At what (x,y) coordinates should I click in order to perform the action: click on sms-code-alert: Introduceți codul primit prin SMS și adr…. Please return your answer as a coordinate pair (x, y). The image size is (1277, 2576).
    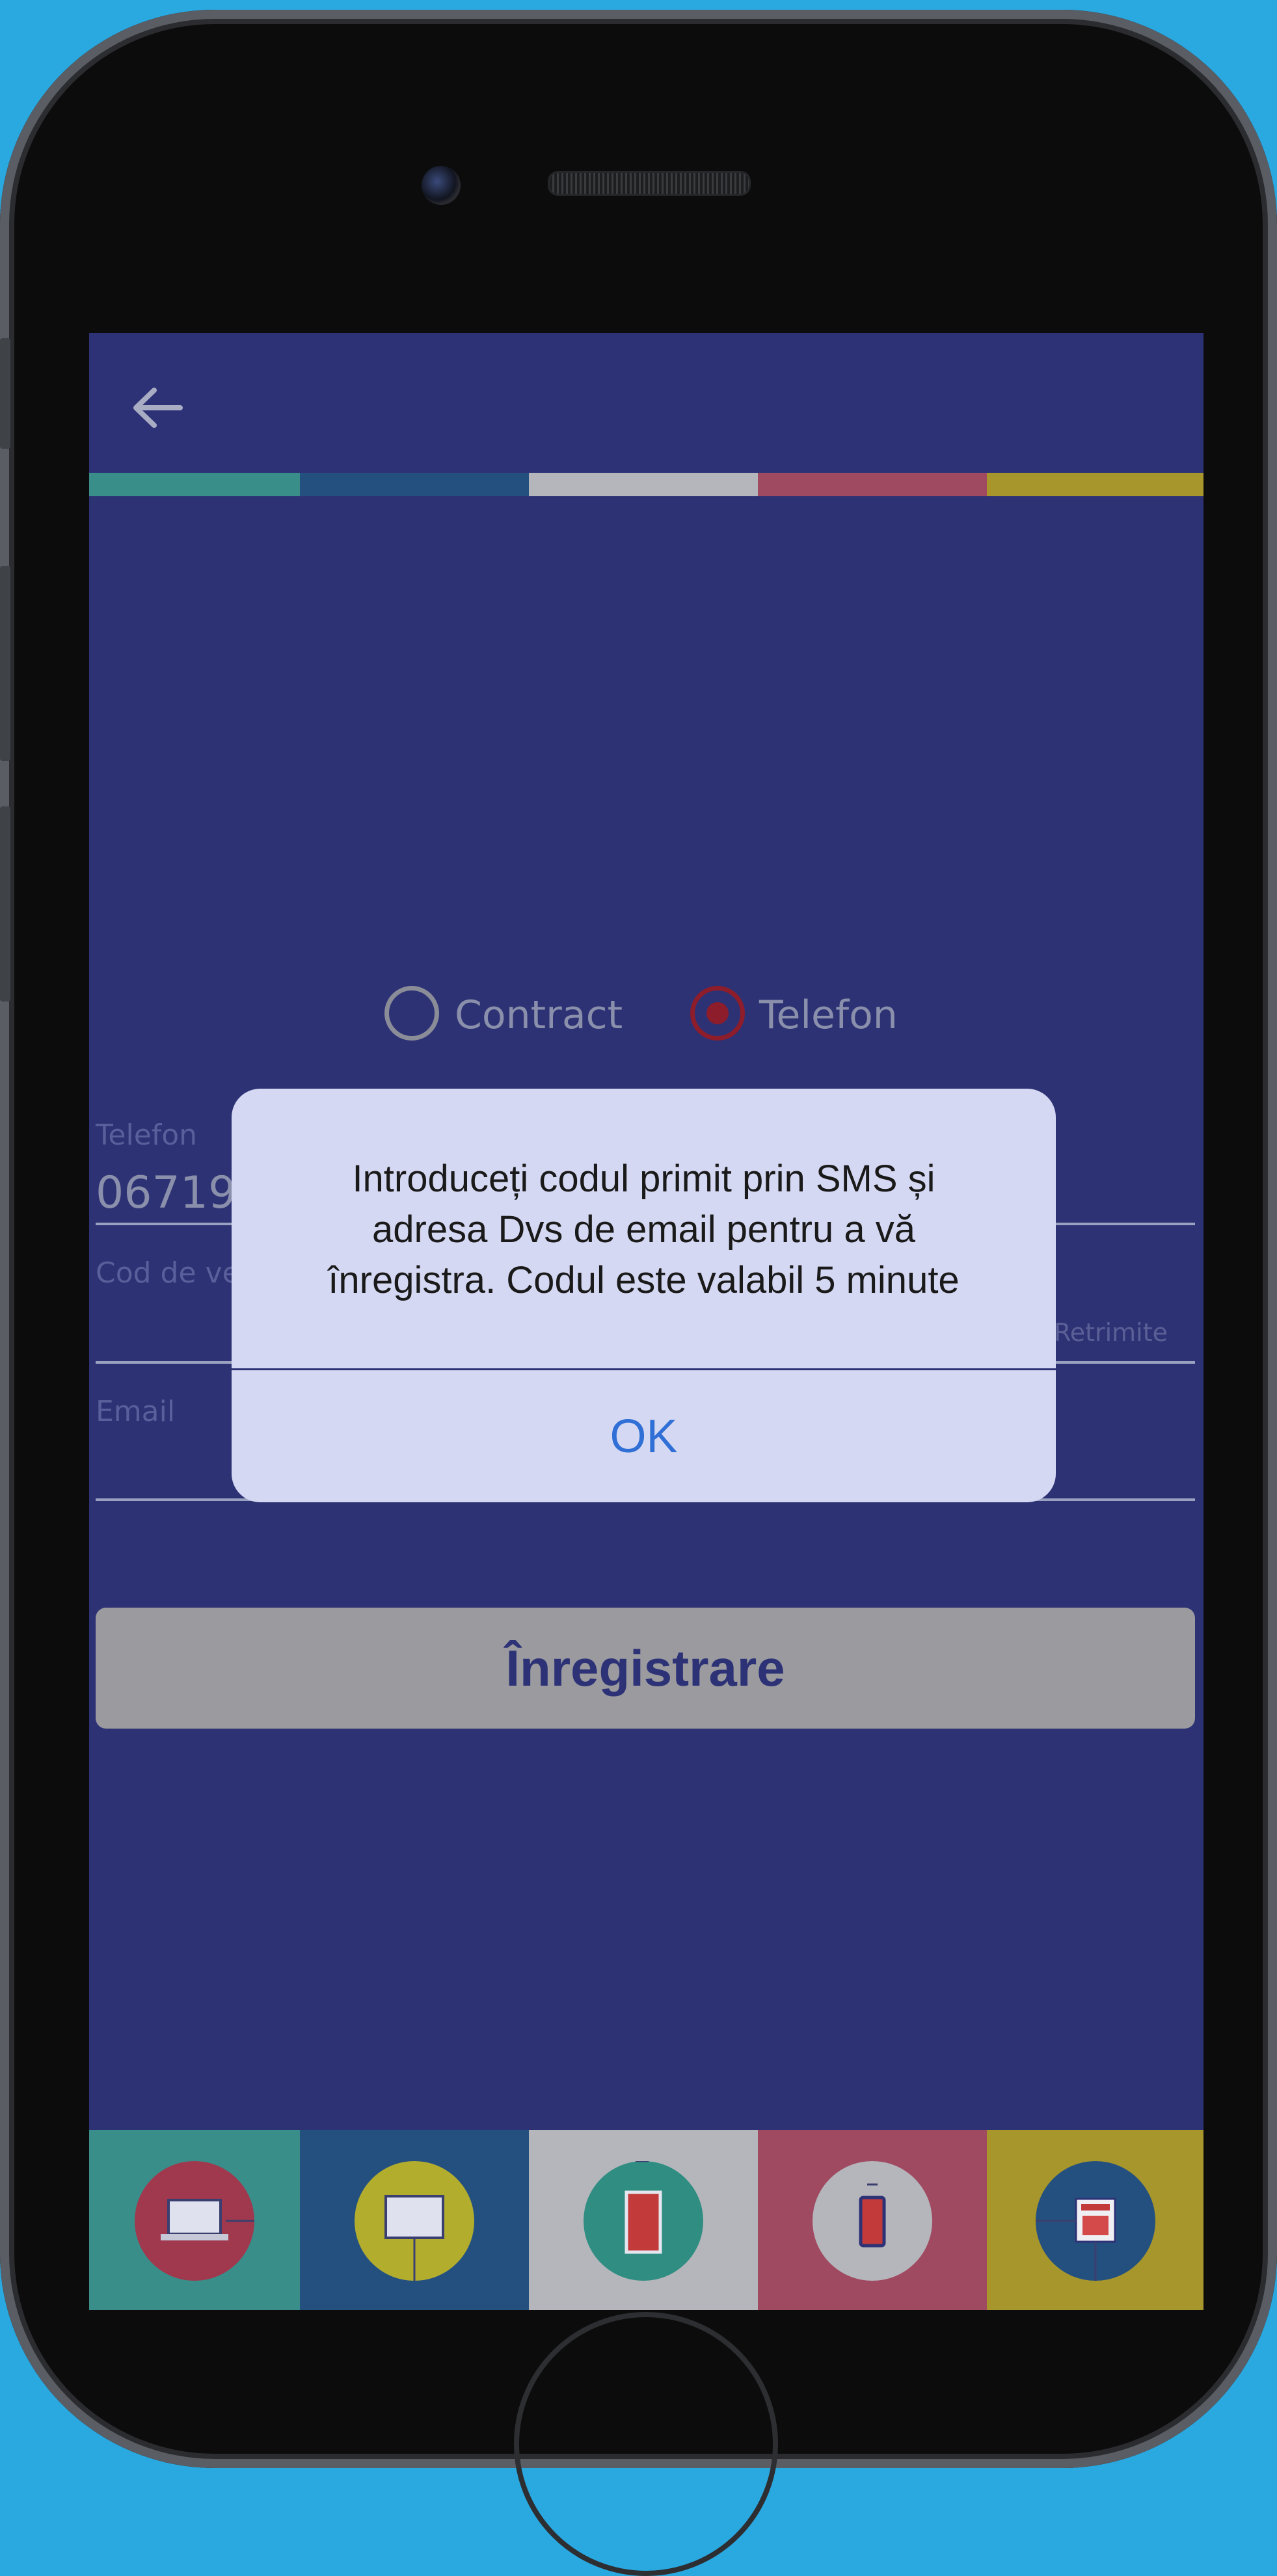
    Looking at the image, I should click on (644, 1295).